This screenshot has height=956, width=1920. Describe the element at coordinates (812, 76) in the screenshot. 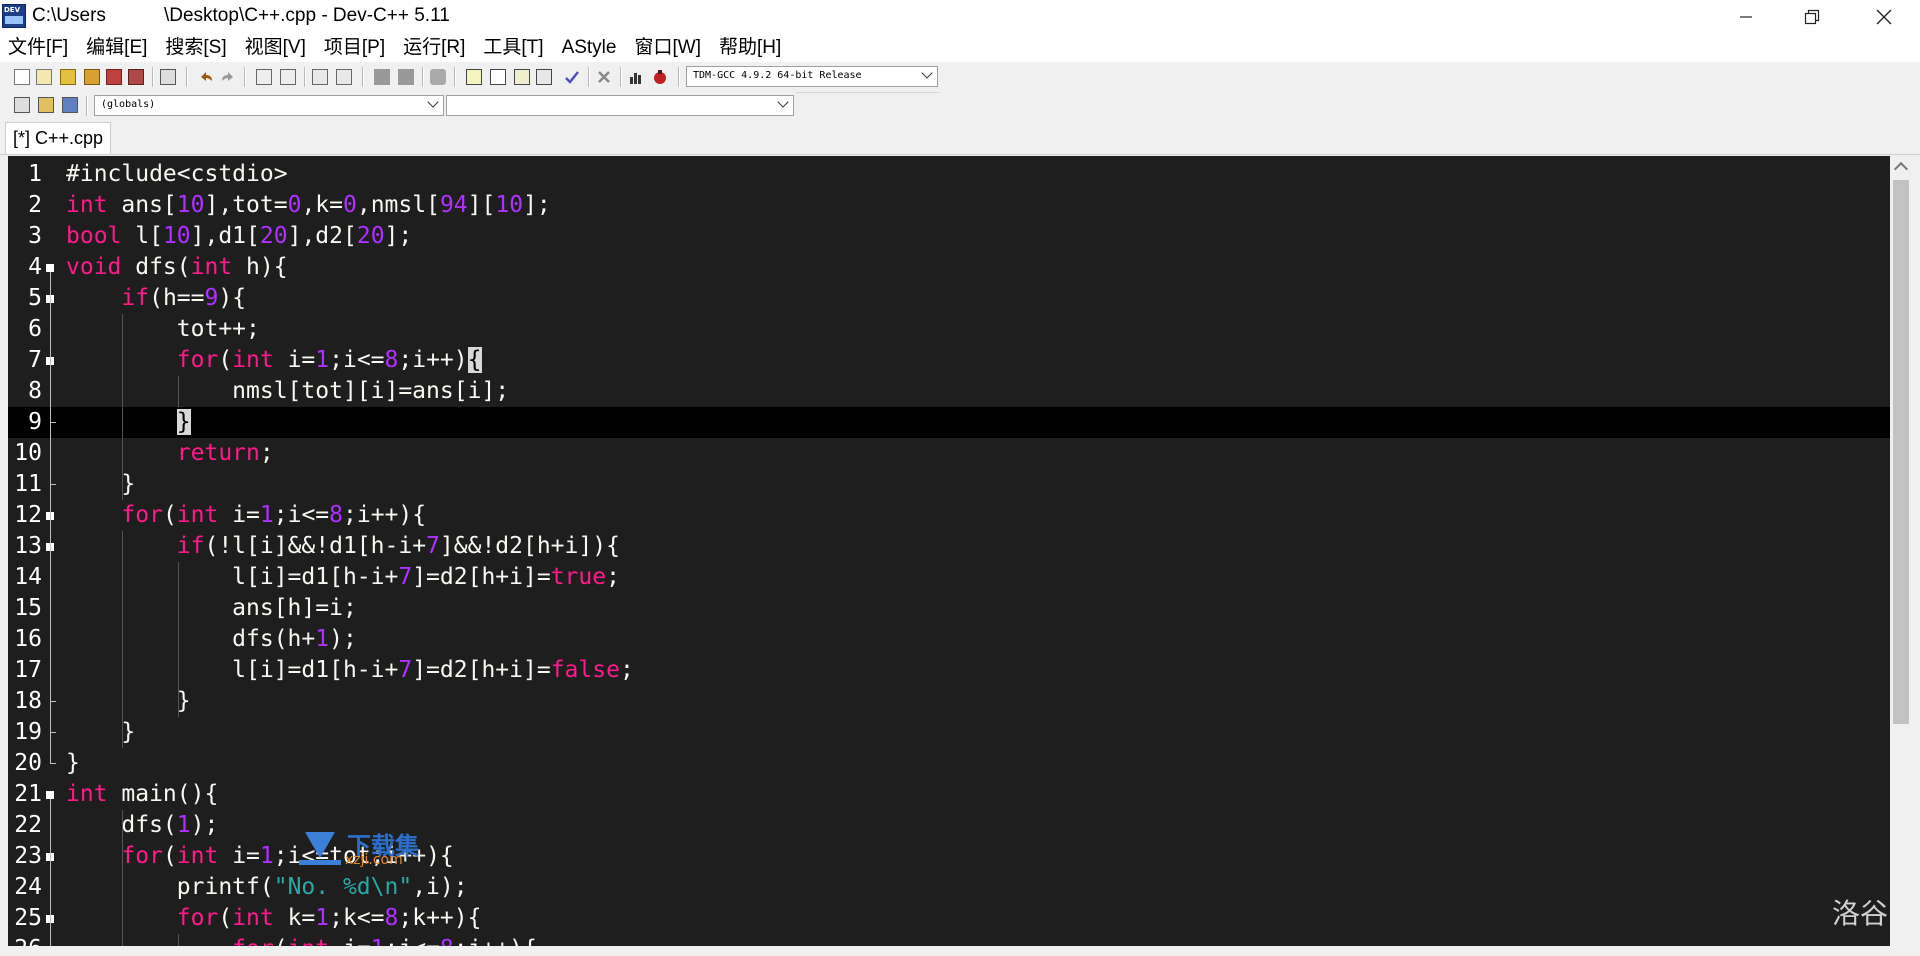

I see `compiler-select: TDM-GCC 4.9.2 64-bit Release` at that location.